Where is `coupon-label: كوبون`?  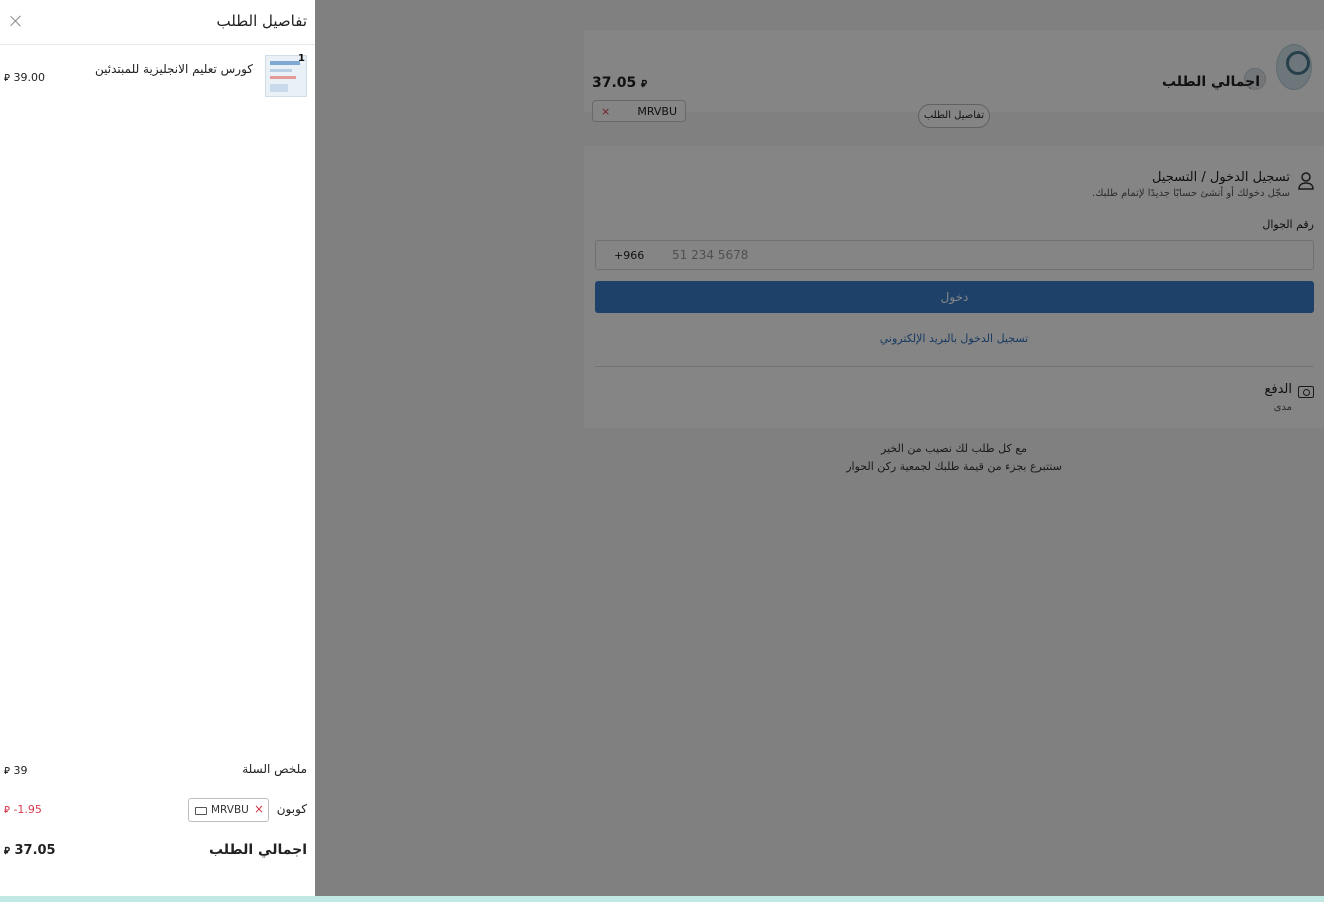 coupon-label: كوبون is located at coordinates (291, 809).